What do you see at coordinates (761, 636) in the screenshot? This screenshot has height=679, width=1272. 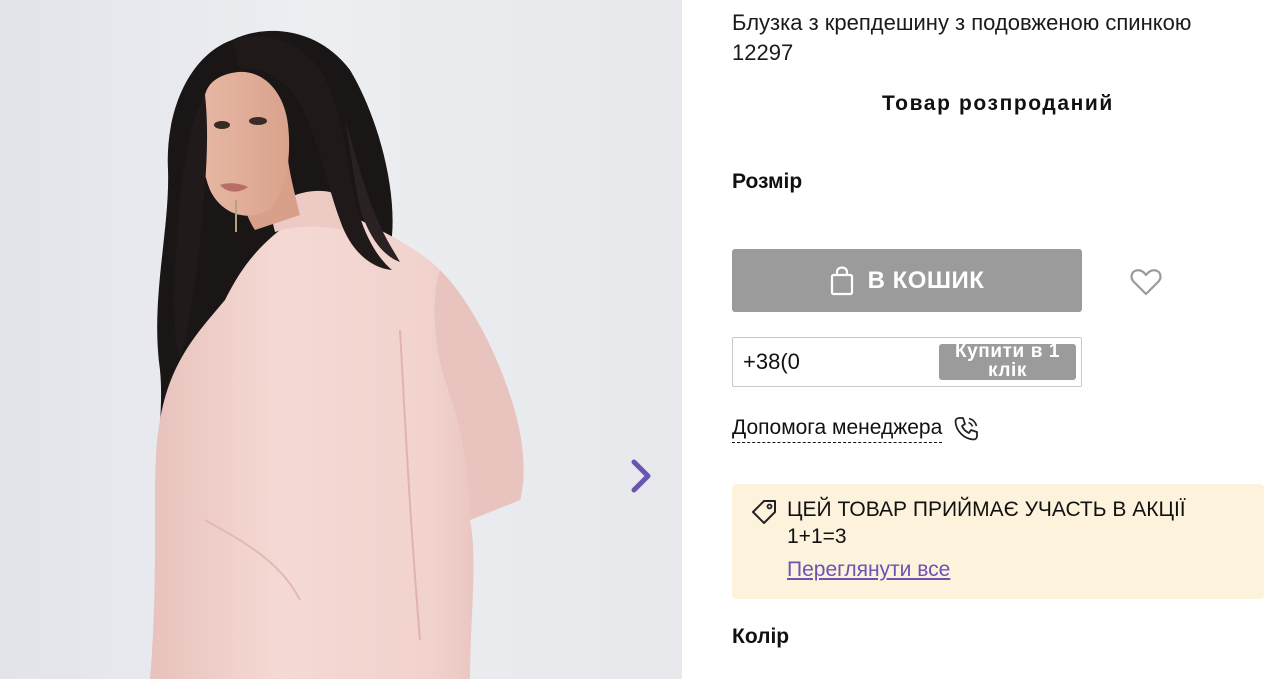 I see `color-label: Колір` at bounding box center [761, 636].